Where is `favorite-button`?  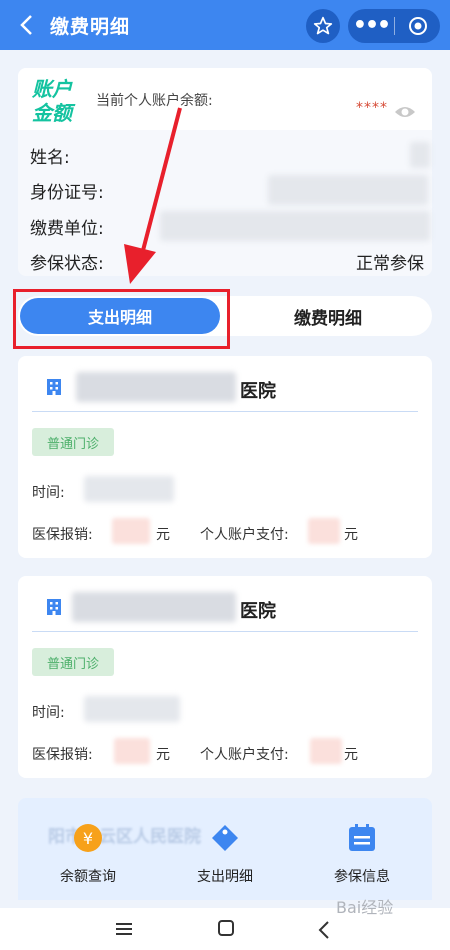 favorite-button is located at coordinates (323, 26).